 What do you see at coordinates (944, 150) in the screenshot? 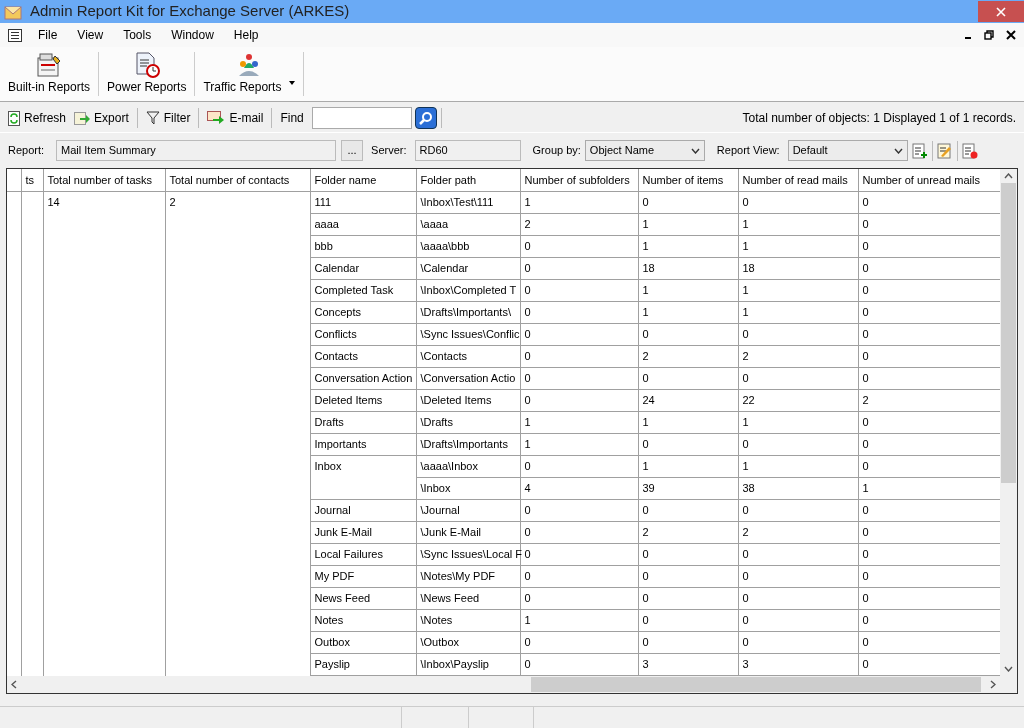
I see `edit-list-icon` at bounding box center [944, 150].